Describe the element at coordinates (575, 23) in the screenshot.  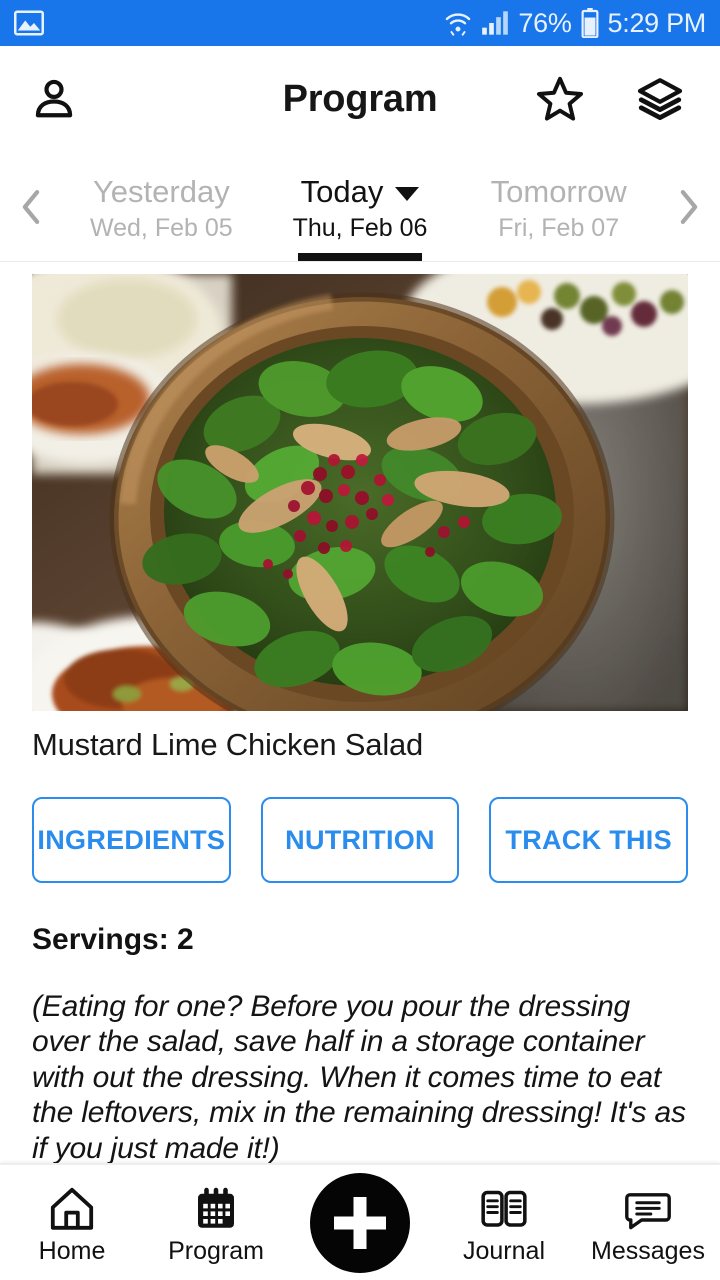
I see `status-bar-right: 76% 5:29 PM` at that location.